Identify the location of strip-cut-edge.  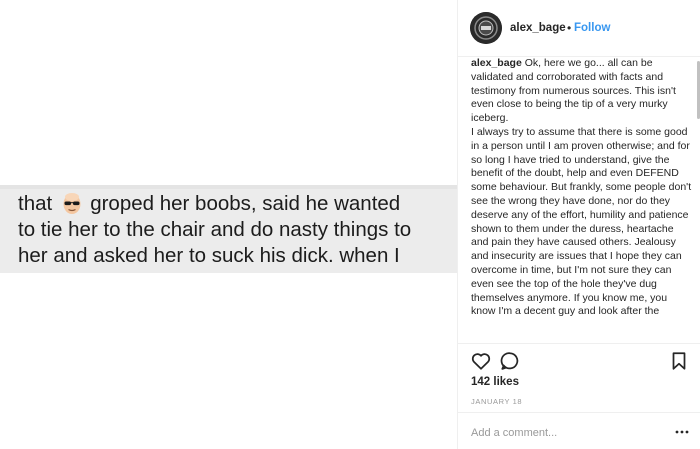
(228, 187).